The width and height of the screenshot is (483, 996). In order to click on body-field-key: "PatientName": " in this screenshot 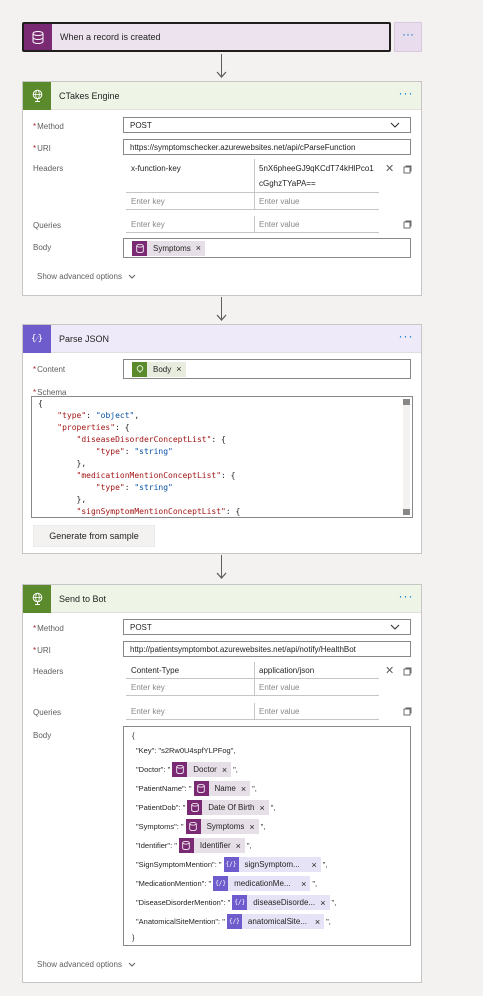, I will do `click(164, 788)`.